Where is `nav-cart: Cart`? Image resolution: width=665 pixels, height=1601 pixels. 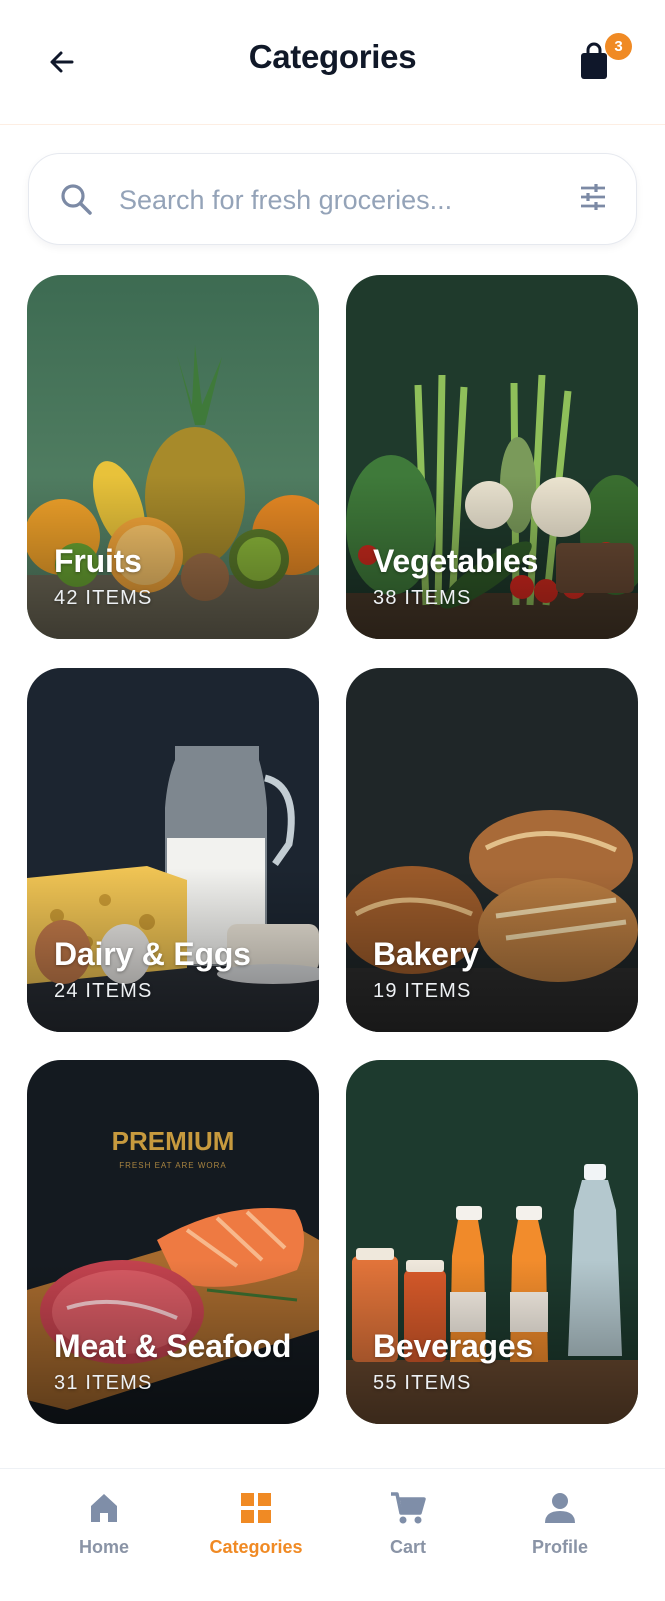 nav-cart: Cart is located at coordinates (408, 1531).